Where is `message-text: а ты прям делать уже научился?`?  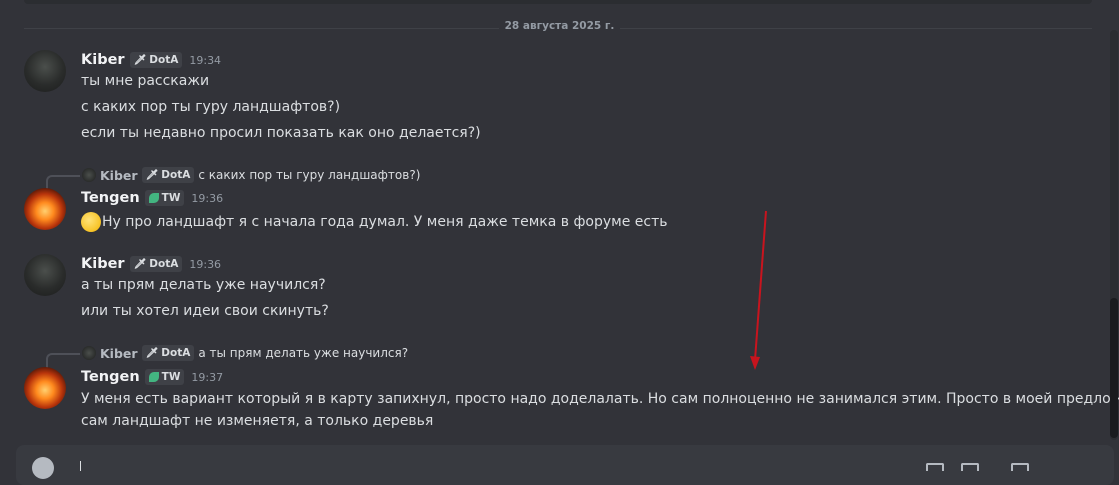
message-text: а ты прям делать уже научился? is located at coordinates (203, 285).